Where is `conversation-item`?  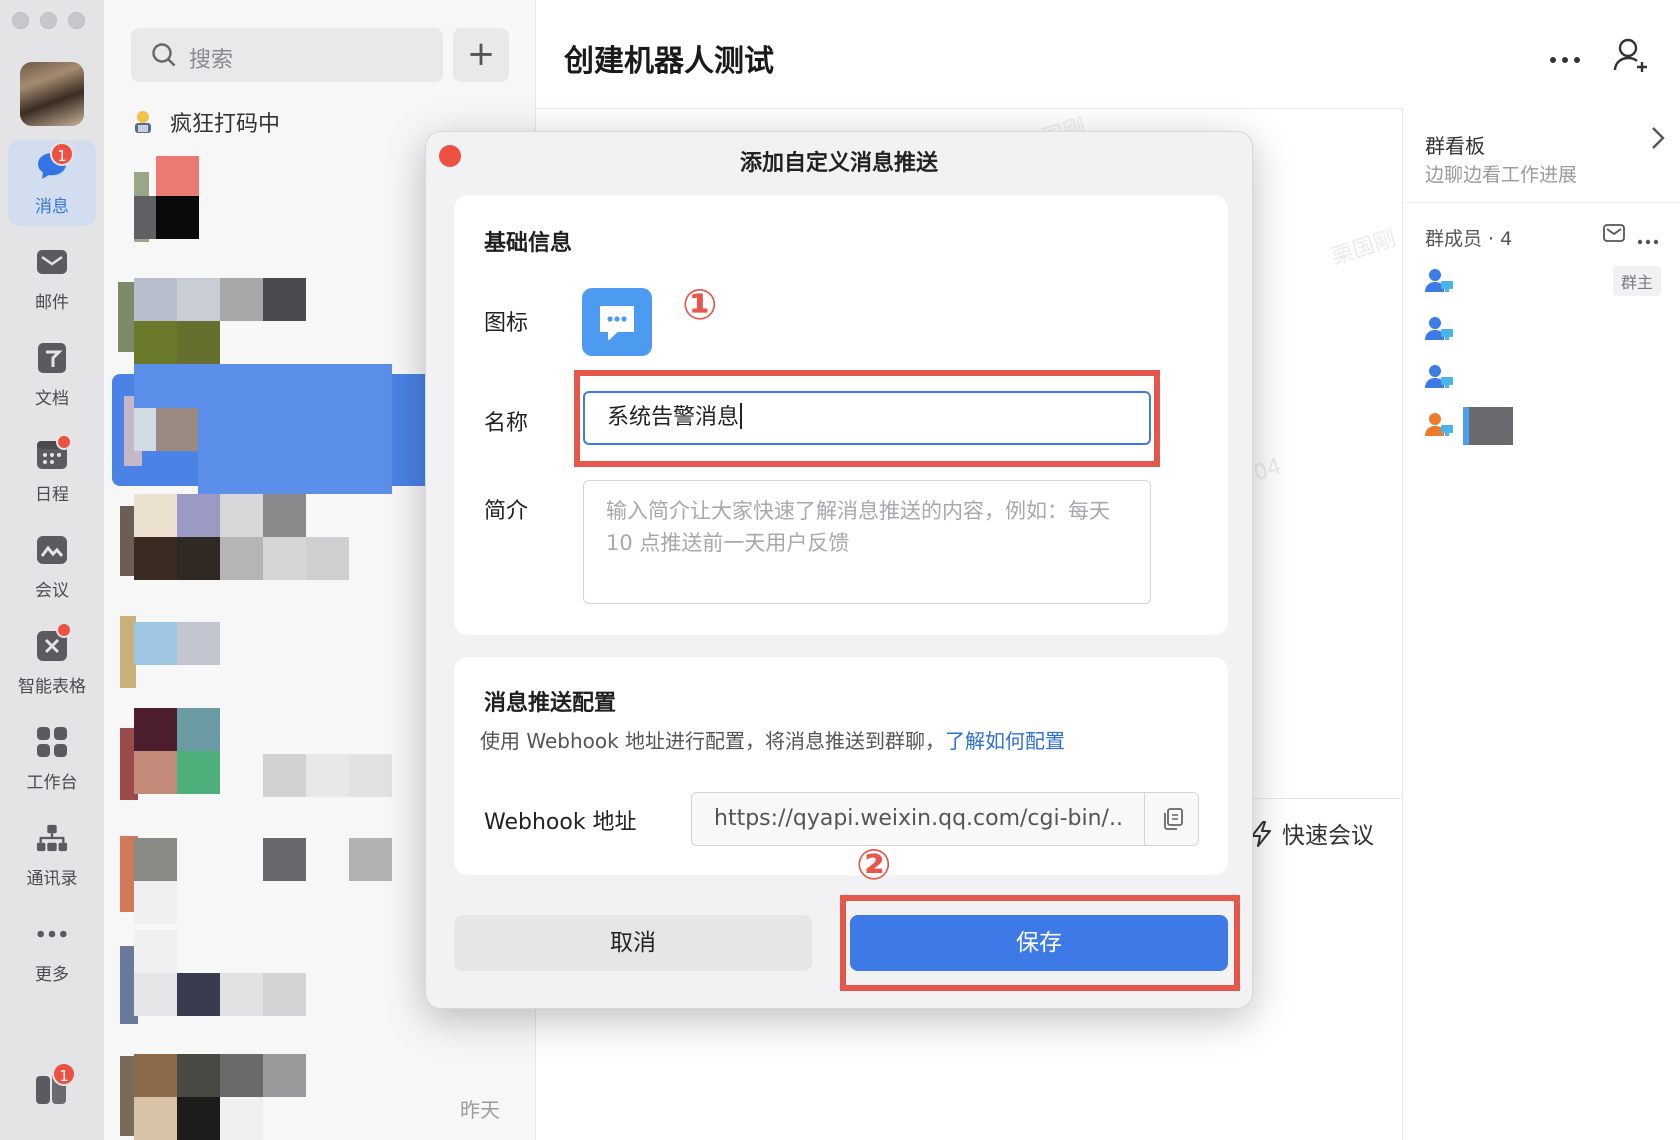 conversation-item is located at coordinates (319, 1093).